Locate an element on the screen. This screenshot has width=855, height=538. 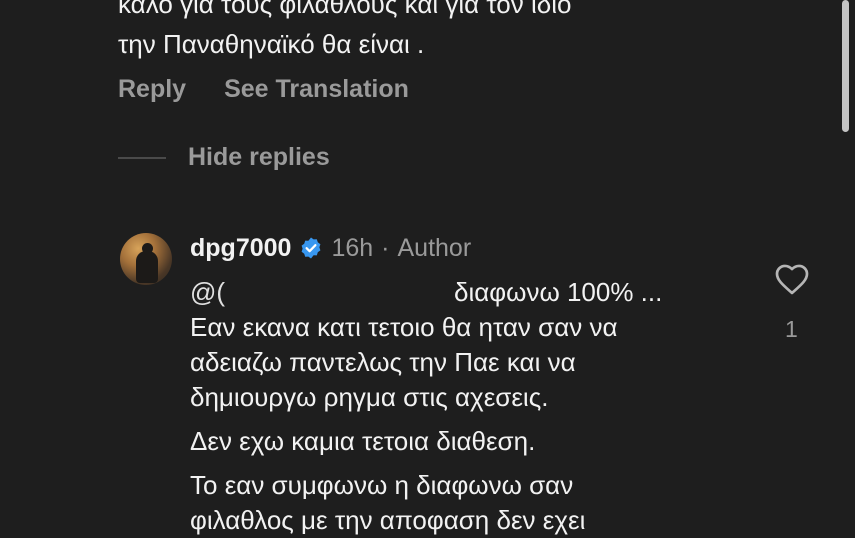
timestamp: 16h is located at coordinates (352, 247).